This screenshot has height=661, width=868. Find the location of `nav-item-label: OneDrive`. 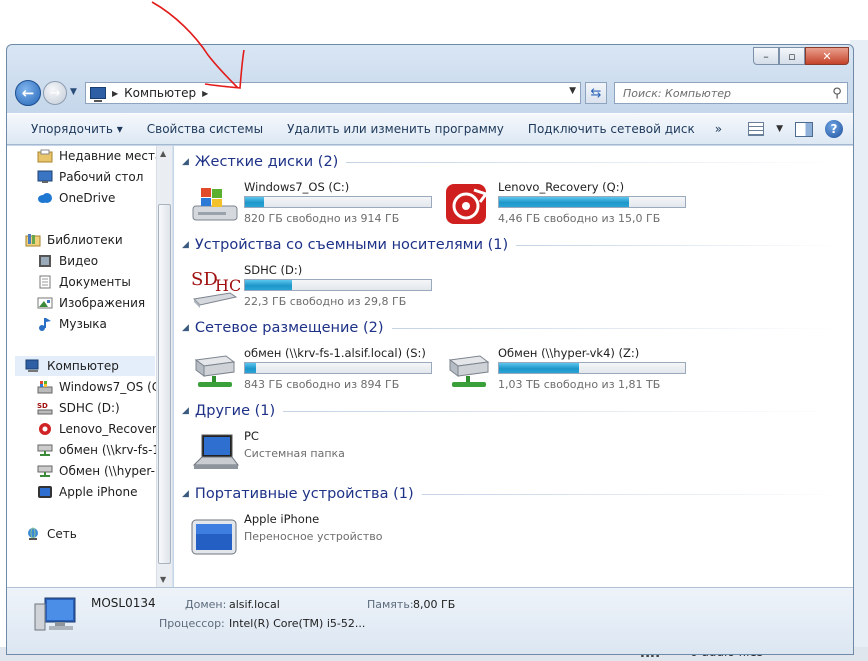

nav-item-label: OneDrive is located at coordinates (87, 198).